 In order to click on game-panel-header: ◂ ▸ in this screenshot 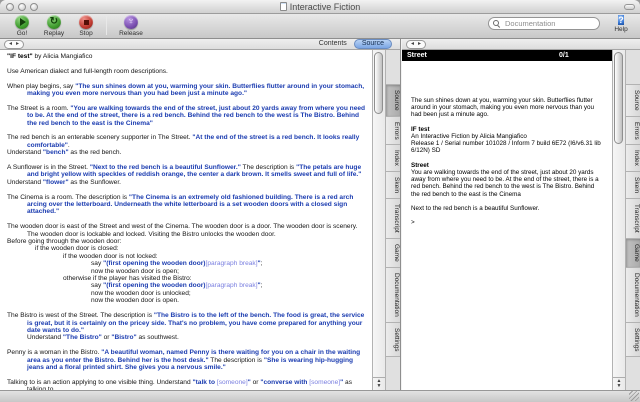, I will do `click(521, 44)`.